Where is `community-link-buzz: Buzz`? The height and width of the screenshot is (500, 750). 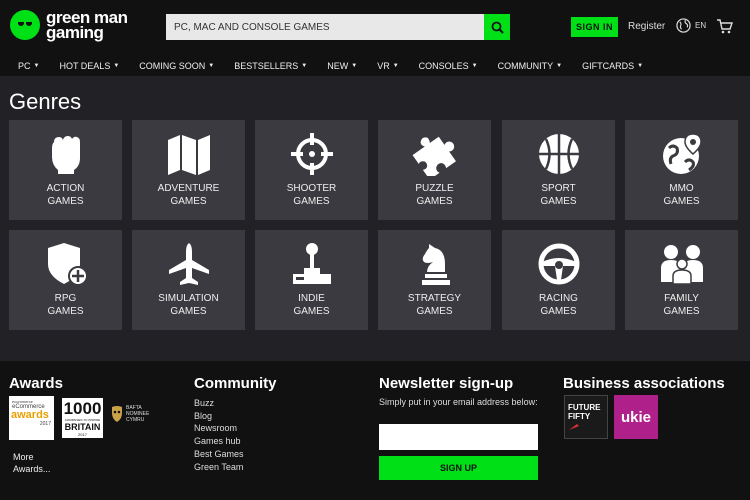 community-link-buzz: Buzz is located at coordinates (219, 403).